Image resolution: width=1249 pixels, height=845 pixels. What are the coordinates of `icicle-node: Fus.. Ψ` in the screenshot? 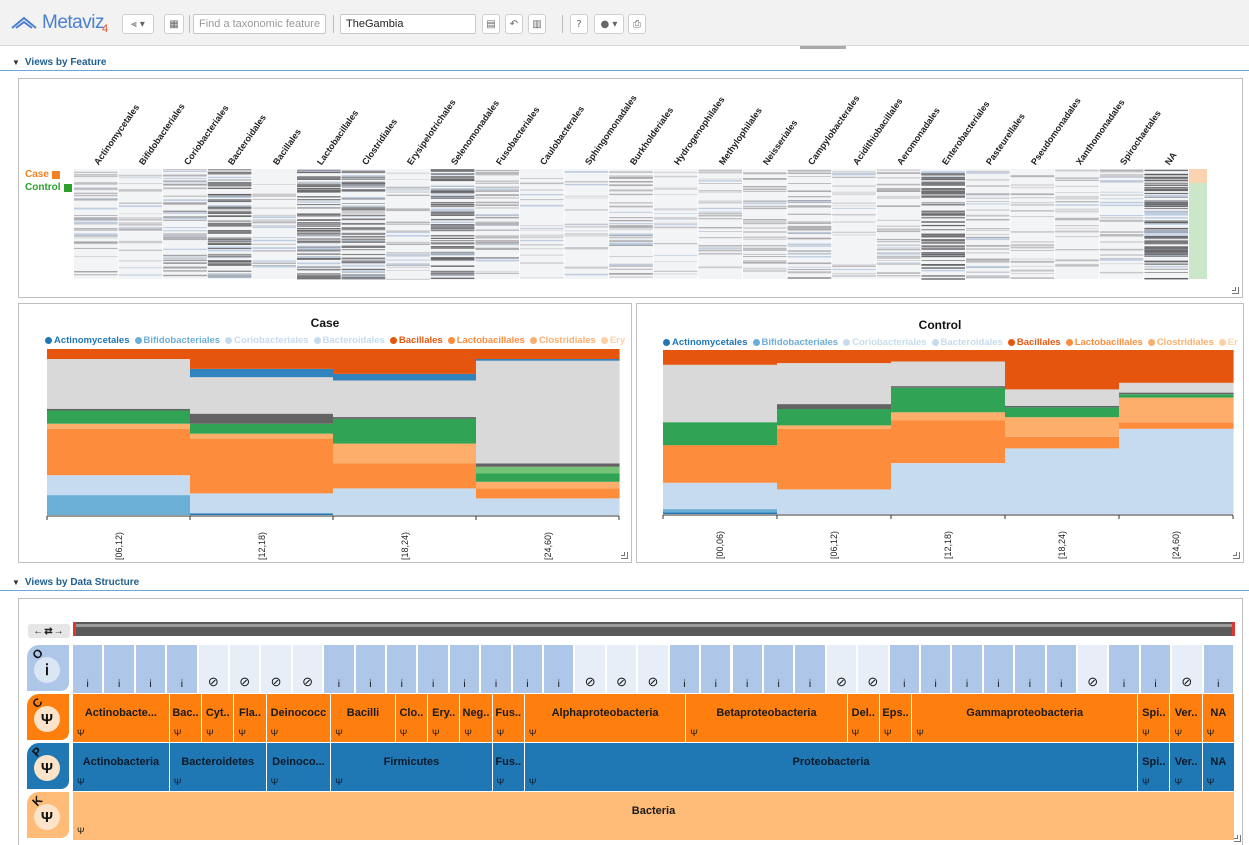 It's located at (508, 767).